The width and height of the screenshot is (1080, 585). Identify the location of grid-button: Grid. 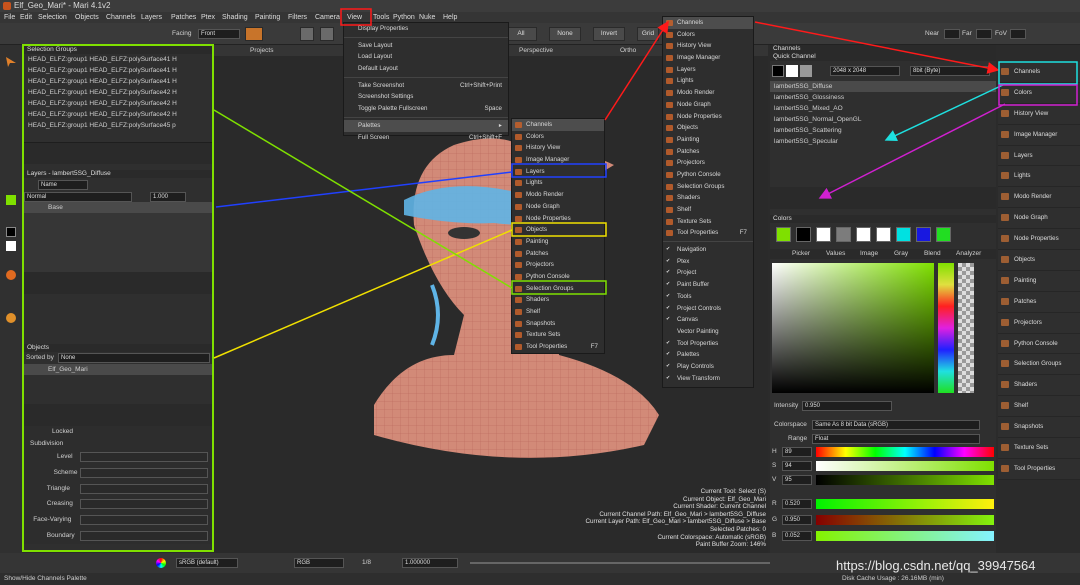
(648, 34).